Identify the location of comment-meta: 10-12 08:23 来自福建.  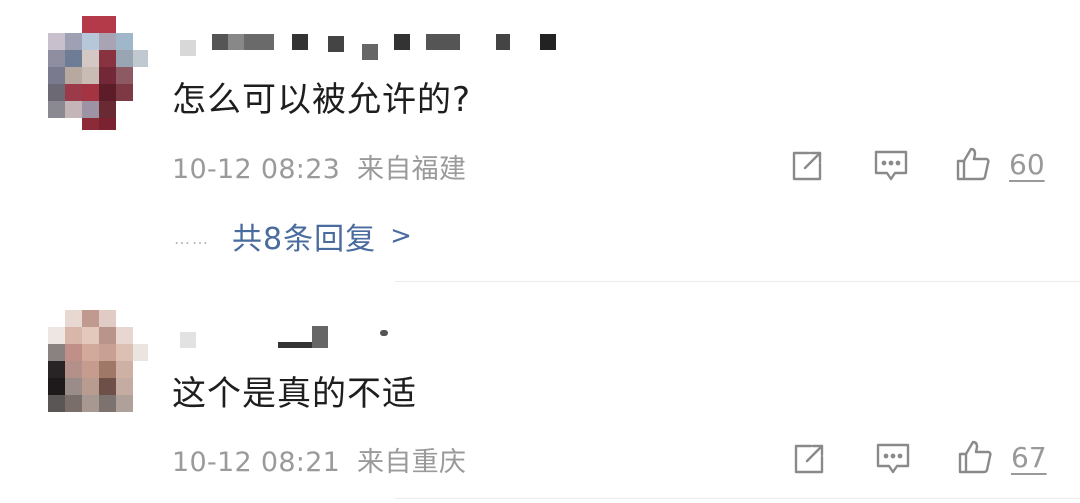
(319, 166).